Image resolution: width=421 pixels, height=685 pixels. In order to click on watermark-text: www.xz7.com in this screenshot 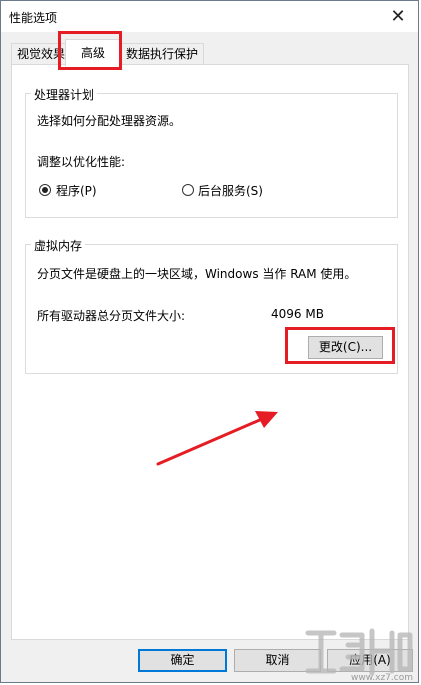, I will do `click(382, 678)`.